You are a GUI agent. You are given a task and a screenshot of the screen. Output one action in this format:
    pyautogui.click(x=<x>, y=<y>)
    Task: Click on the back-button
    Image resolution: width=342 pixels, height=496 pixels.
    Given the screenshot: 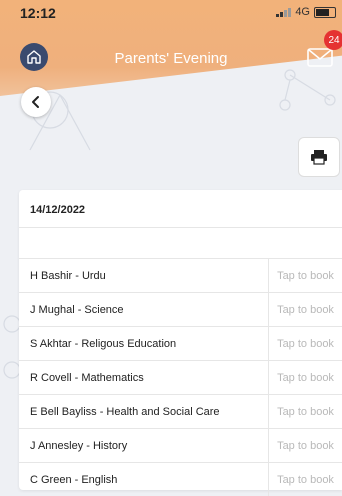 What is the action you would take?
    pyautogui.click(x=36, y=102)
    